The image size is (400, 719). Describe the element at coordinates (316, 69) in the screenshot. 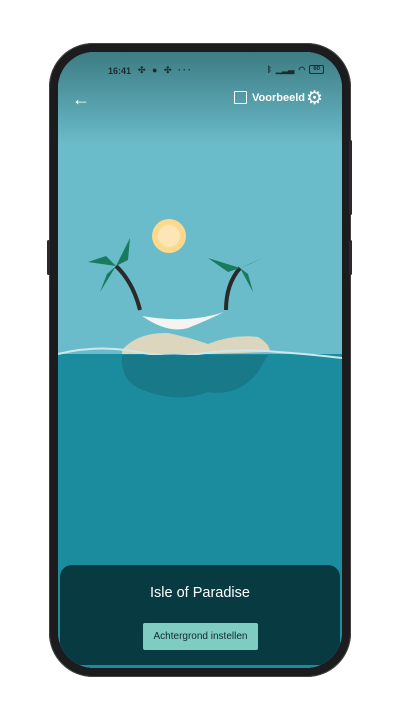

I see `battery-icon: 60` at that location.